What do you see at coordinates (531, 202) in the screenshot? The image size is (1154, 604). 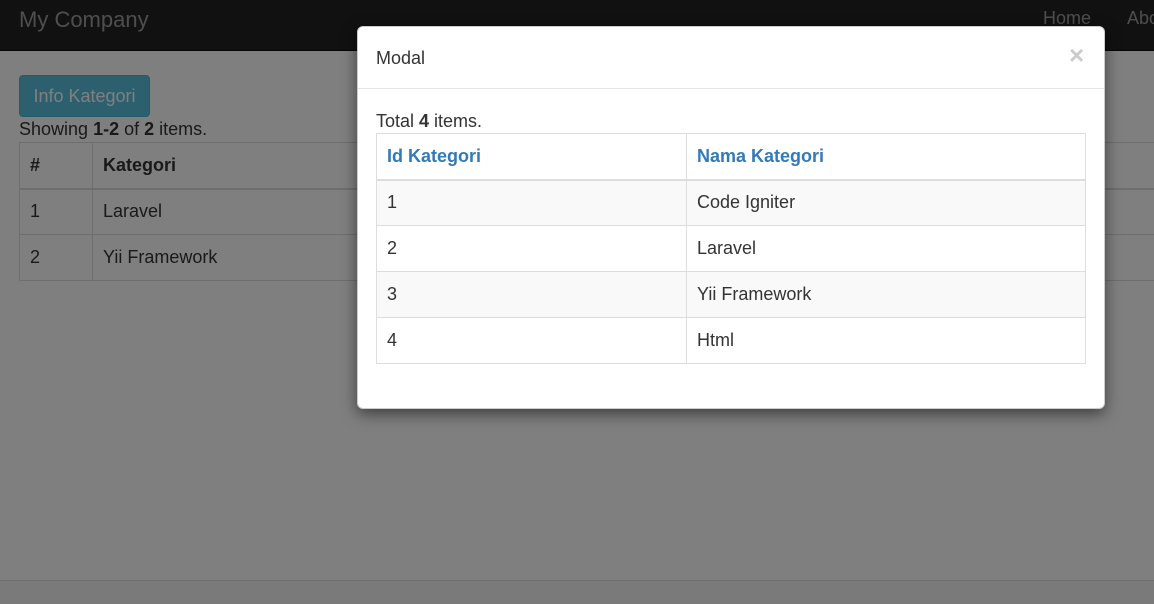 I see `cell-id: 1` at bounding box center [531, 202].